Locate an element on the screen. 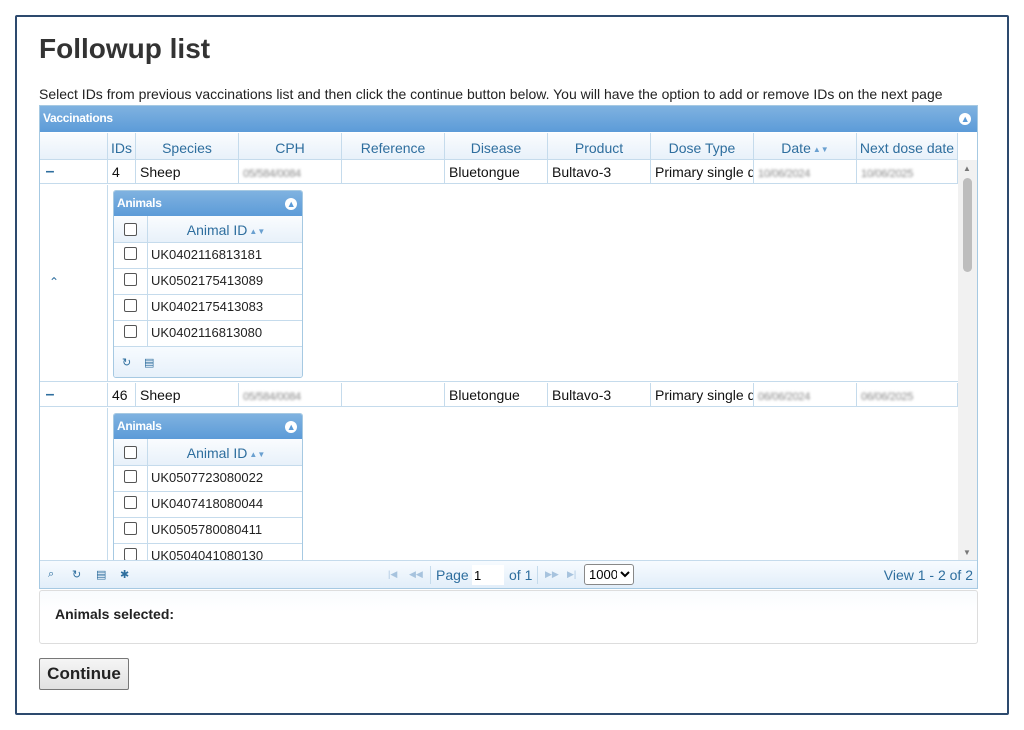  header-product: Product is located at coordinates (599, 146).